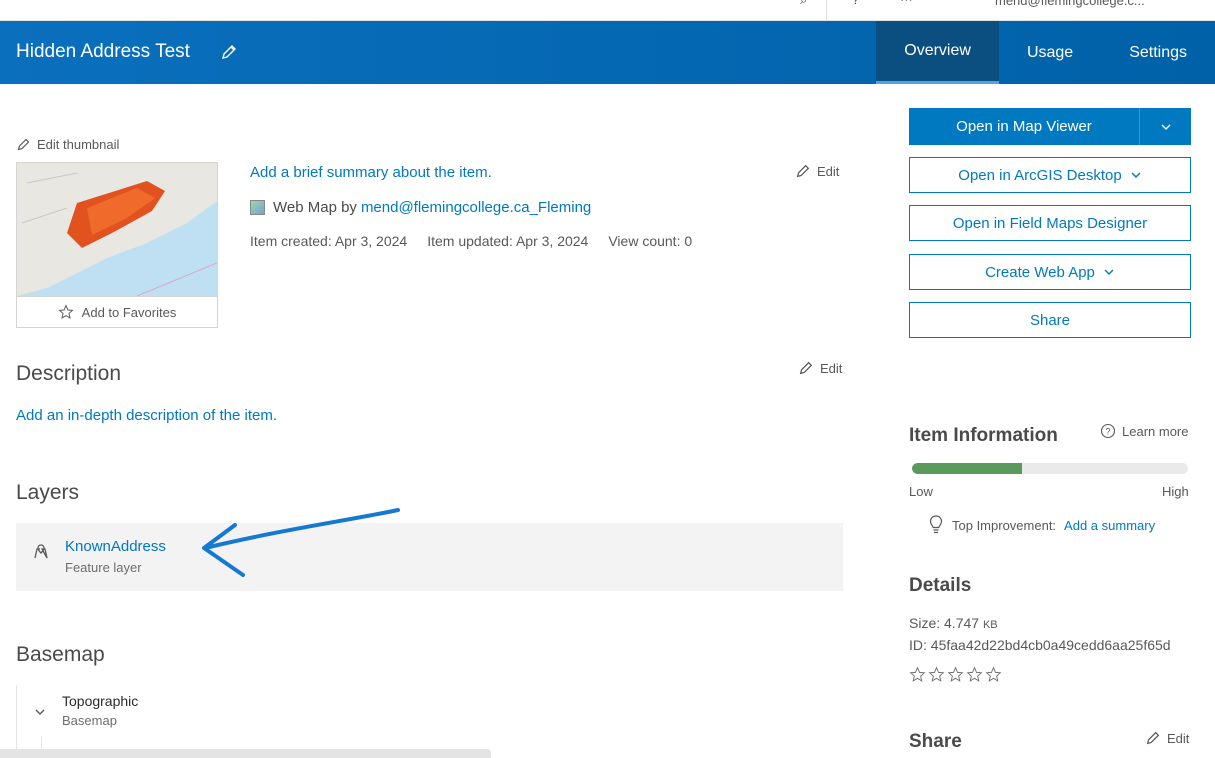  Describe the element at coordinates (429, 557) in the screenshot. I see `layer-row: KnownAddress Feature layer` at that location.